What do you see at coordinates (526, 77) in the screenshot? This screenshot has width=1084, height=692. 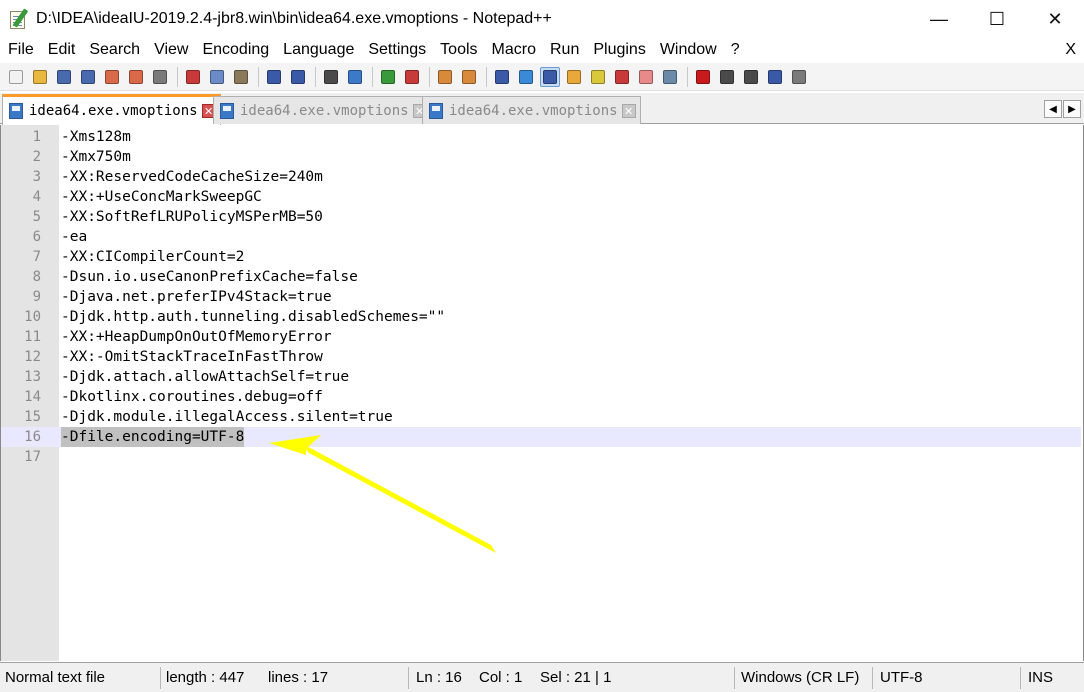 I see `show-all-chars-icon` at bounding box center [526, 77].